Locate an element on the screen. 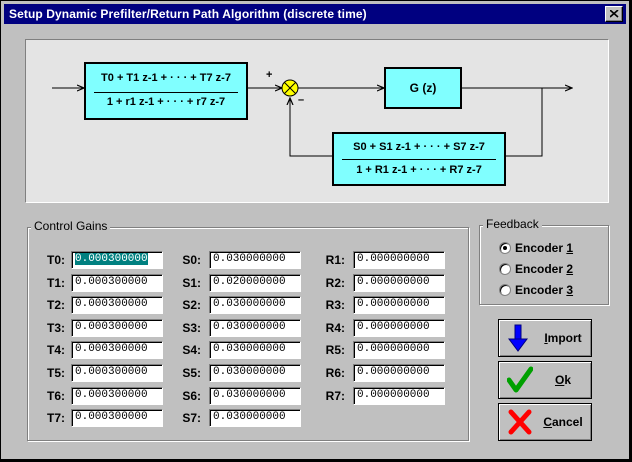  gain-label-r0: R1: is located at coordinates (335, 260).